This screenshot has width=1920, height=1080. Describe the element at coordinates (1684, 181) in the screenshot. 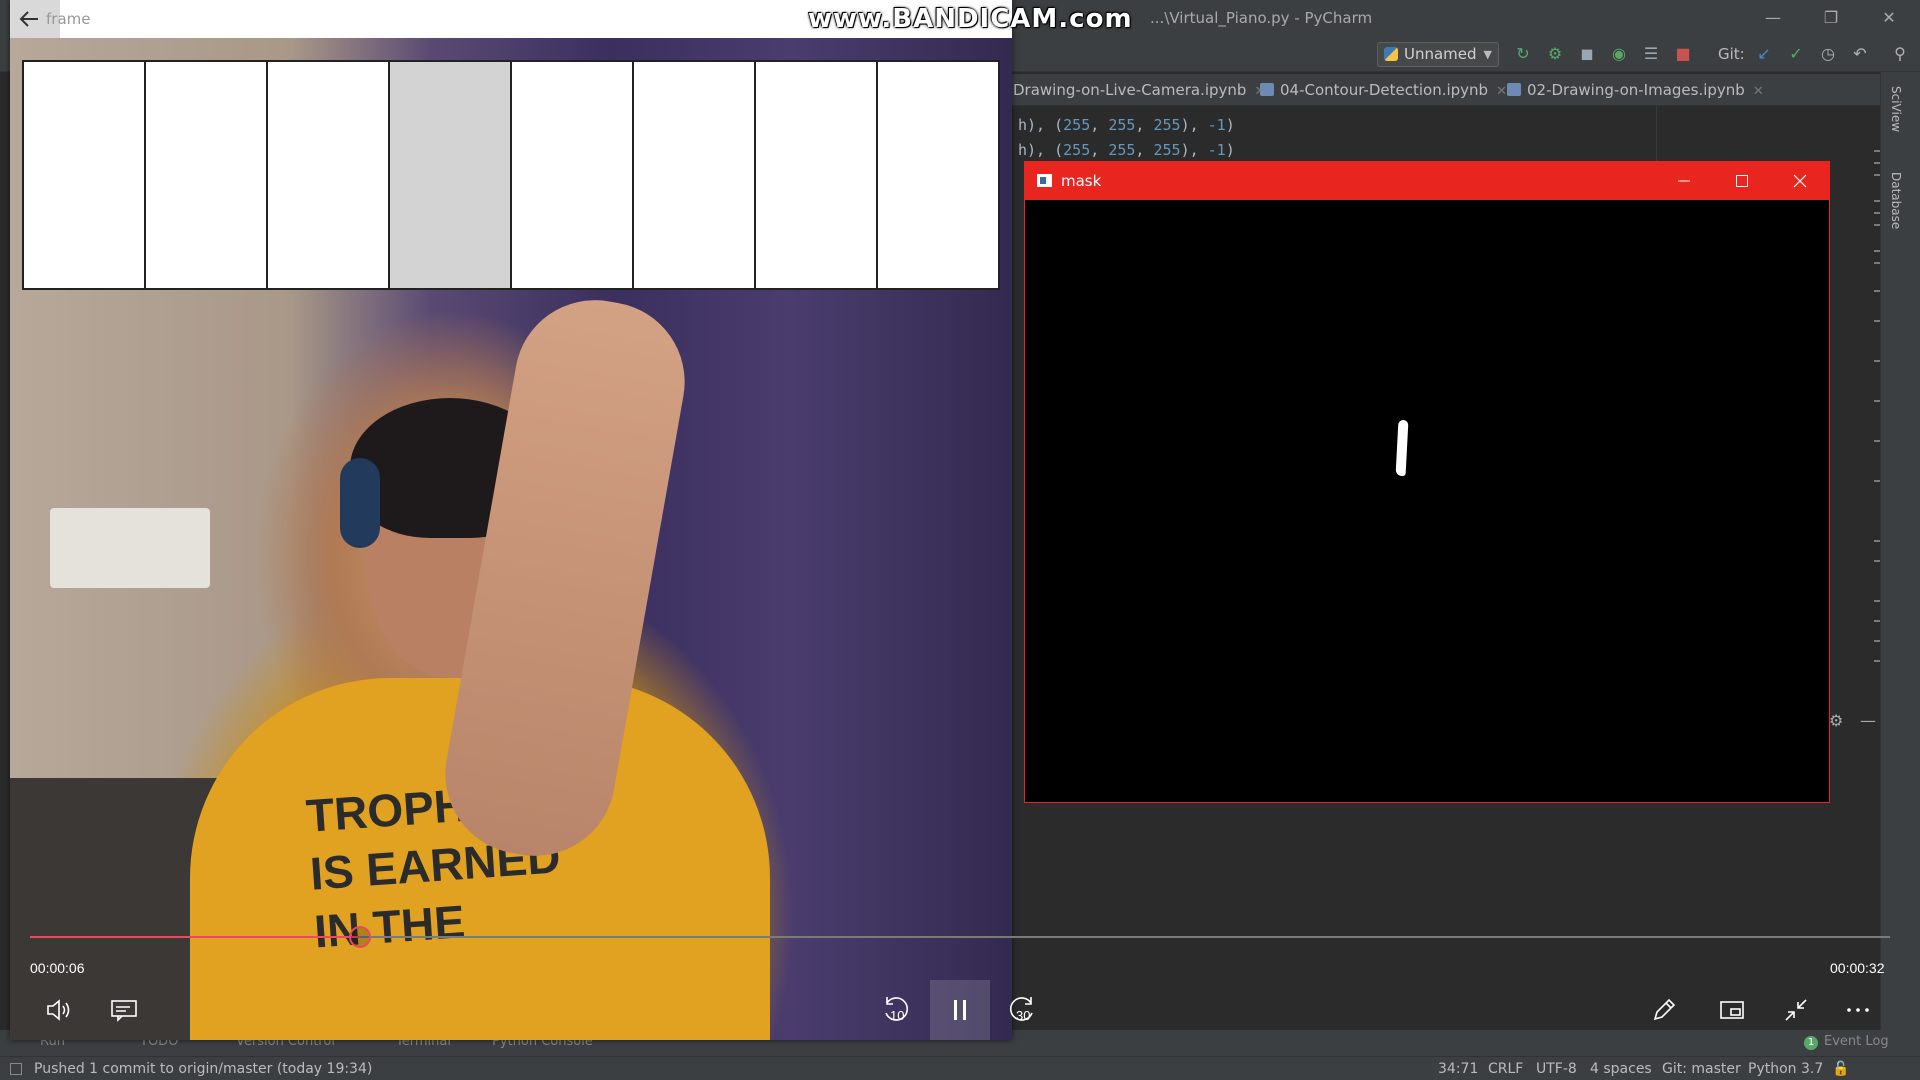

I see `minimize-icon` at that location.